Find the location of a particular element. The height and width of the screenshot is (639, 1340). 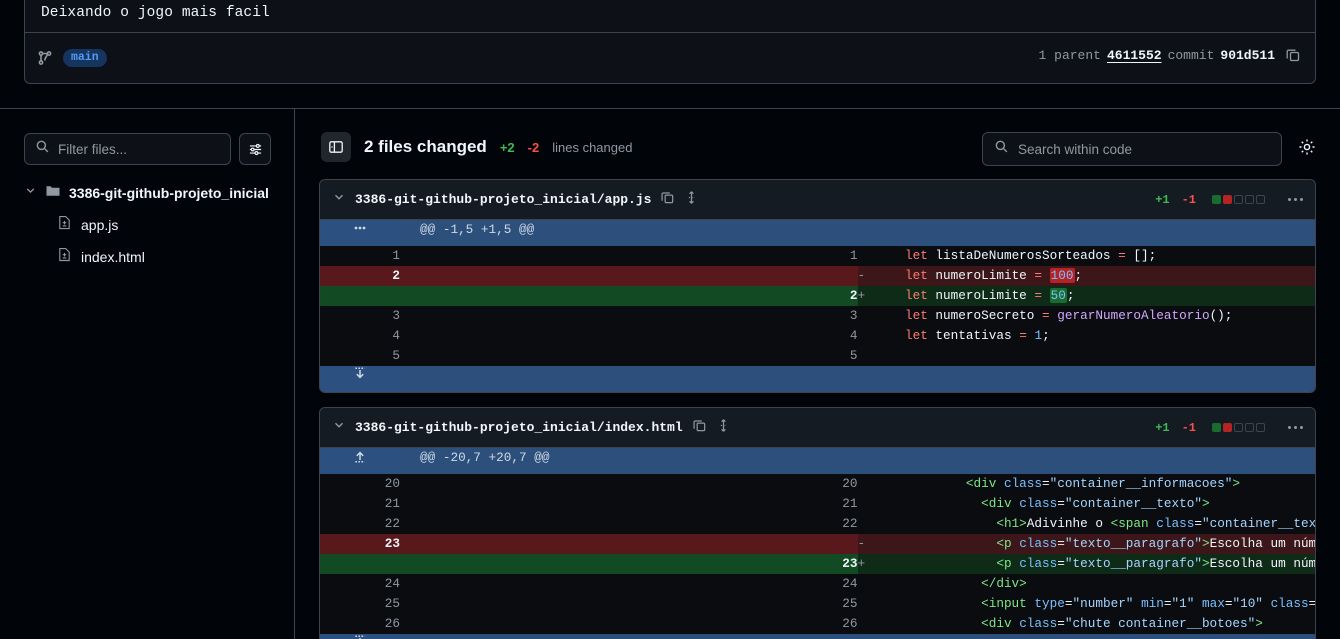

old-line-number: 22 is located at coordinates (360, 524).